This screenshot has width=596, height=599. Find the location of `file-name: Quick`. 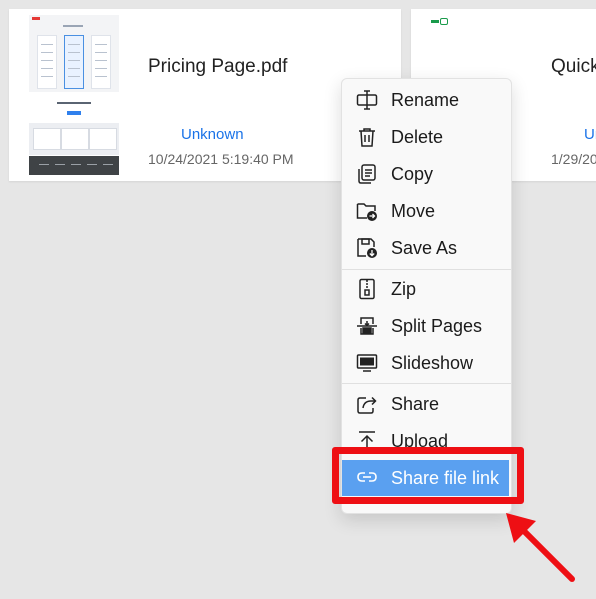

file-name: Quick is located at coordinates (573, 66).